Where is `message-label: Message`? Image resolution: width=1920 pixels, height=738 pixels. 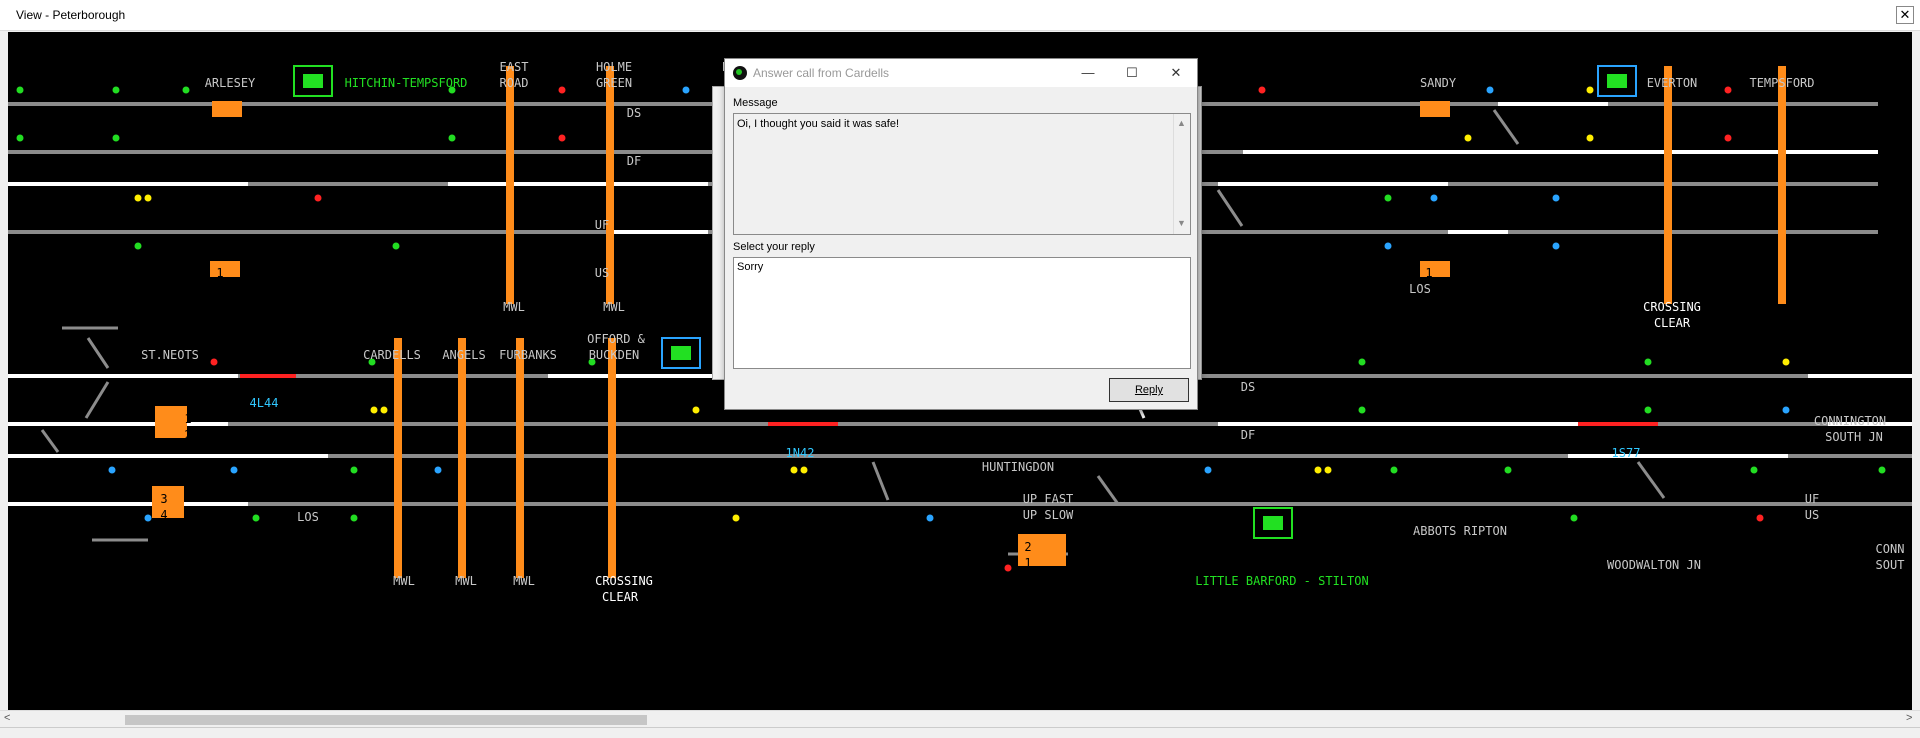
message-label: Message is located at coordinates (755, 103).